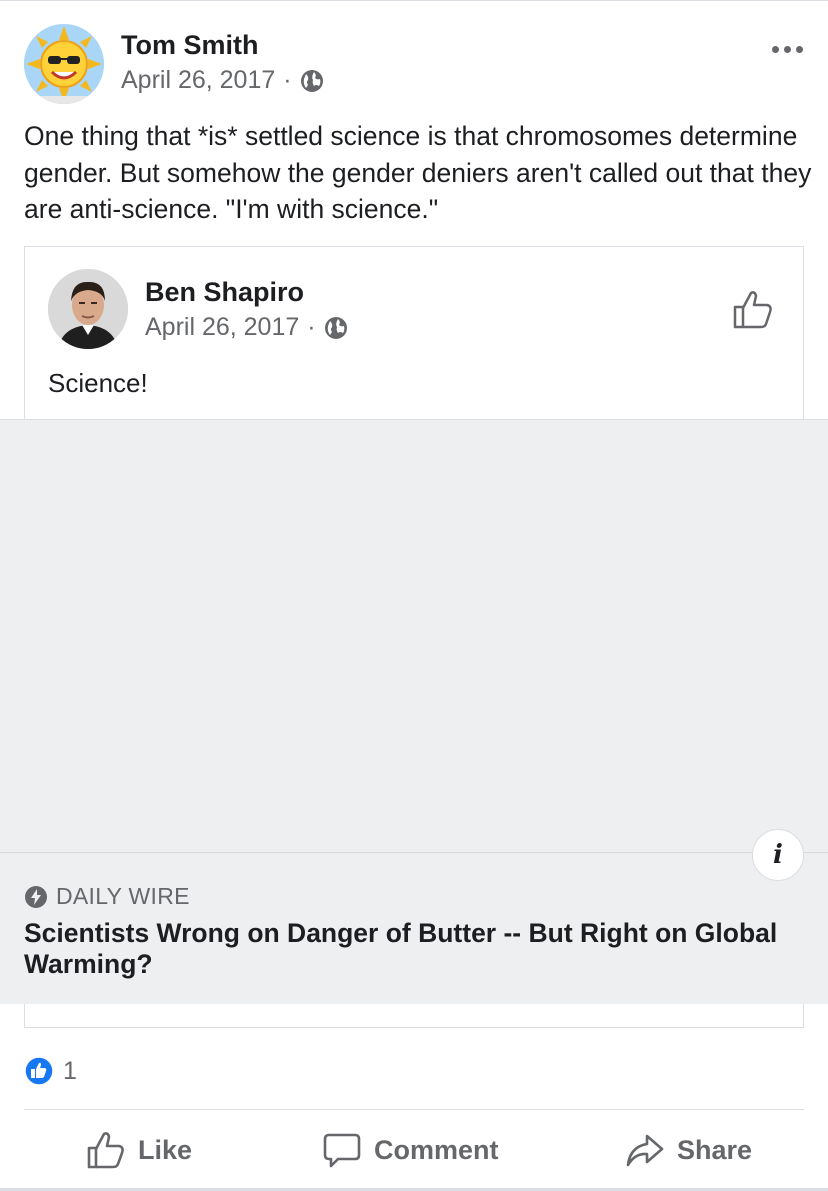 This screenshot has height=1191, width=828. I want to click on actions-divider, so click(414, 1109).